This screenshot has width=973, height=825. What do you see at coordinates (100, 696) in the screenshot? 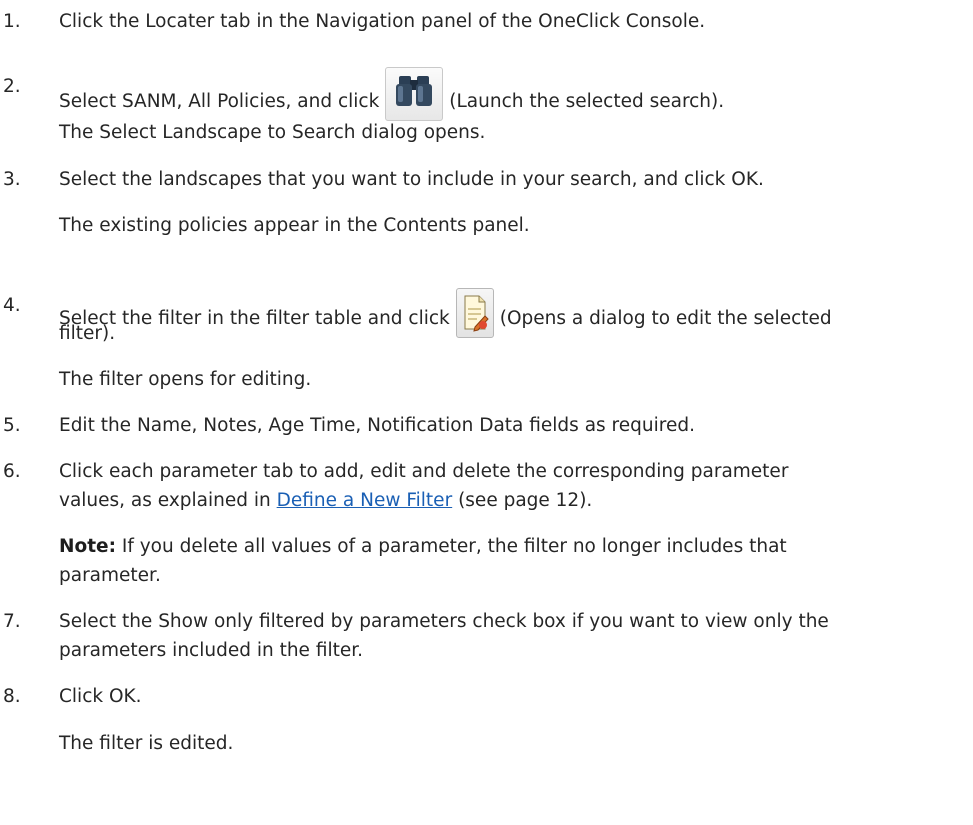
I see `step-text: Click OK.` at bounding box center [100, 696].